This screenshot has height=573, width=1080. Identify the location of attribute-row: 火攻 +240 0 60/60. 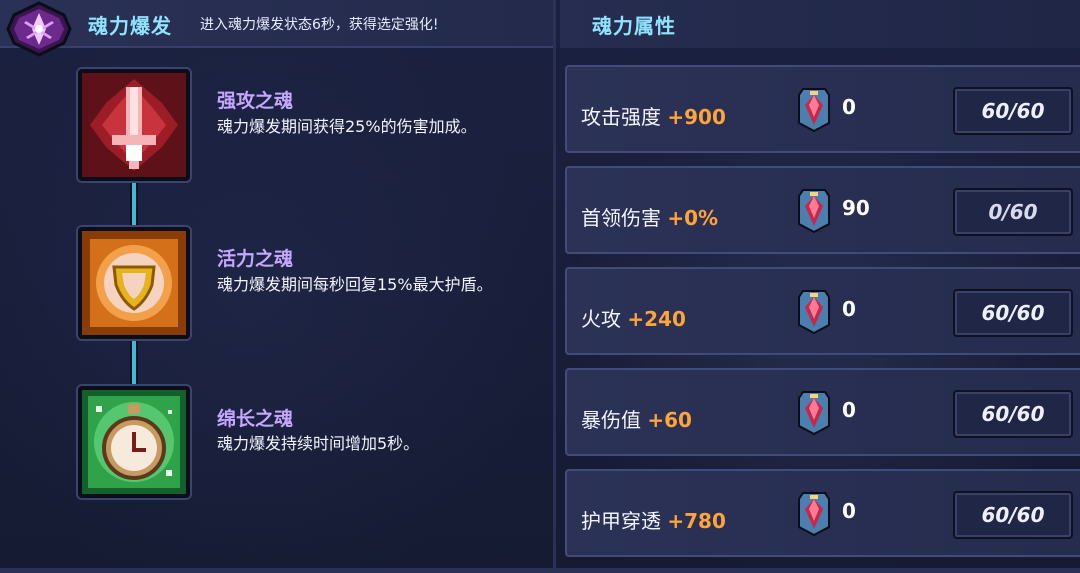
(822, 311).